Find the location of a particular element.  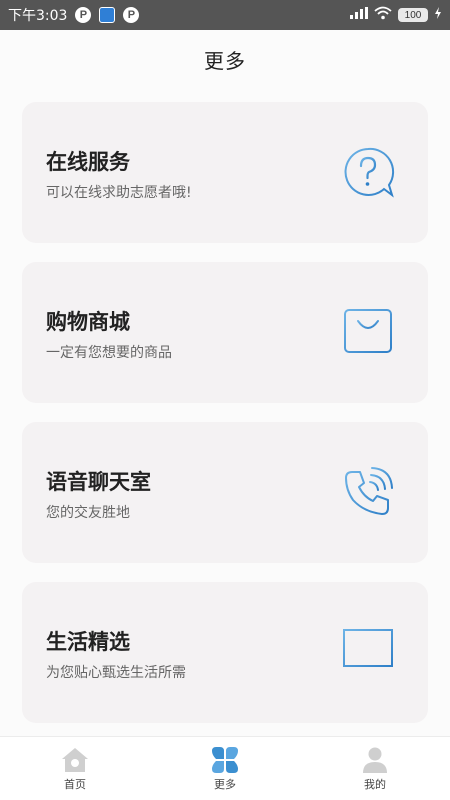

signal-icon is located at coordinates (359, 15).